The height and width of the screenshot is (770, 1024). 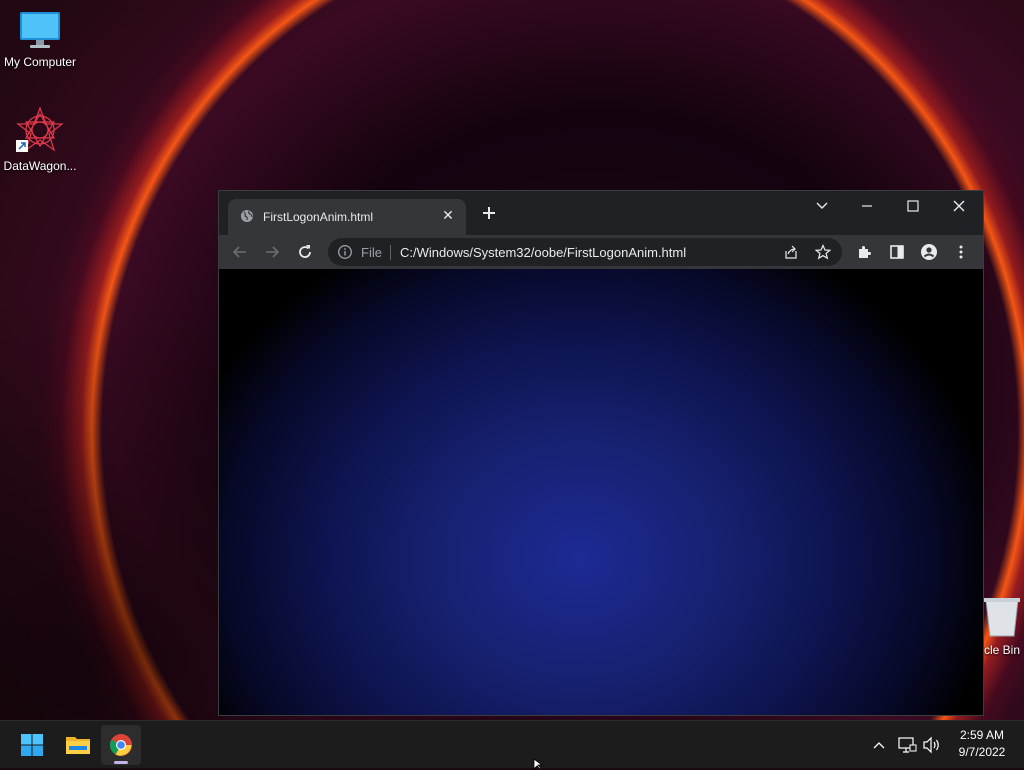 What do you see at coordinates (390, 252) in the screenshot?
I see `omnibox-separator` at bounding box center [390, 252].